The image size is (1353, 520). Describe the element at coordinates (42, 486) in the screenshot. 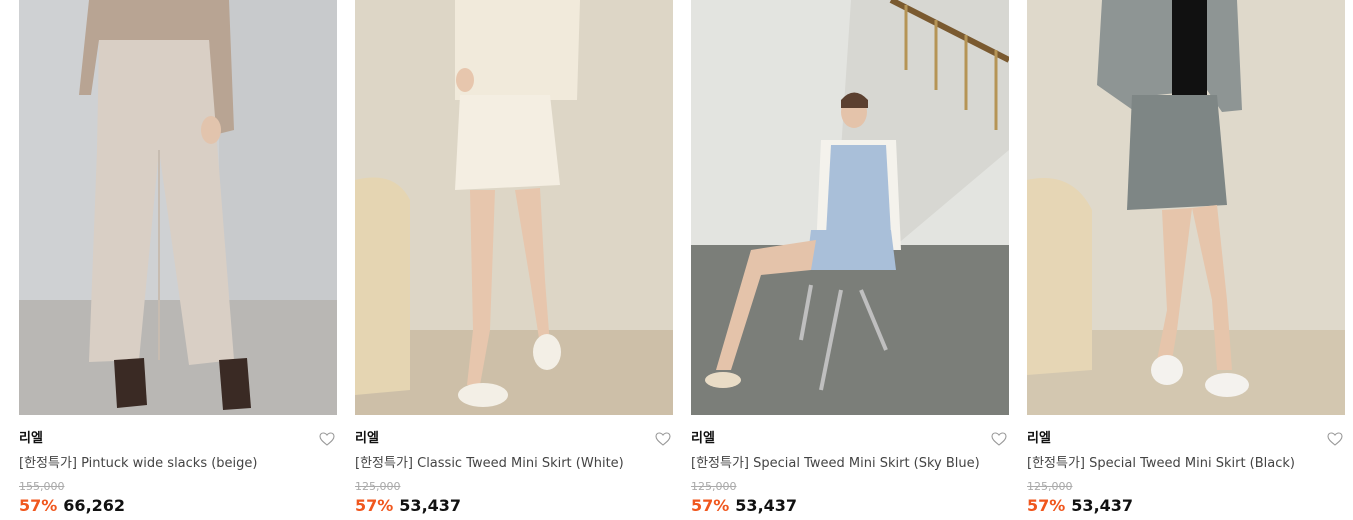

I see `original-price: 155,000` at that location.